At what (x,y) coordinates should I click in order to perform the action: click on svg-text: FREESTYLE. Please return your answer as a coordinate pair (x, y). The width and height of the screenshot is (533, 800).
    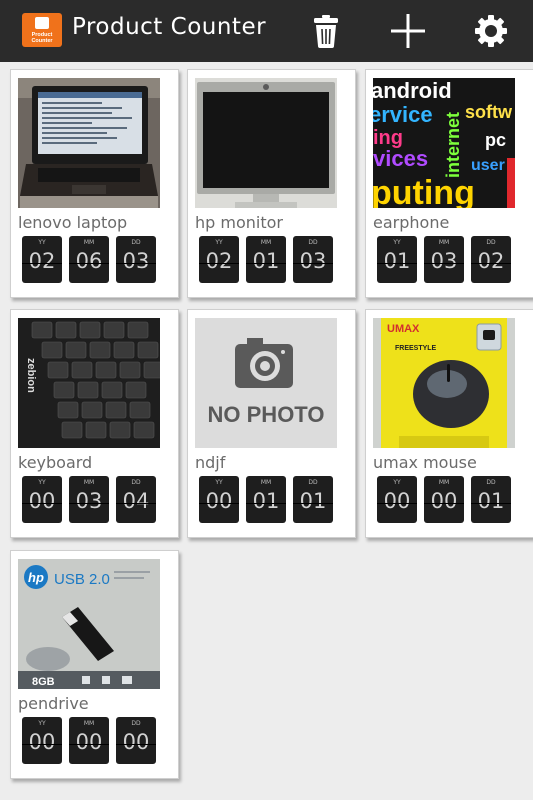
    Looking at the image, I should click on (416, 348).